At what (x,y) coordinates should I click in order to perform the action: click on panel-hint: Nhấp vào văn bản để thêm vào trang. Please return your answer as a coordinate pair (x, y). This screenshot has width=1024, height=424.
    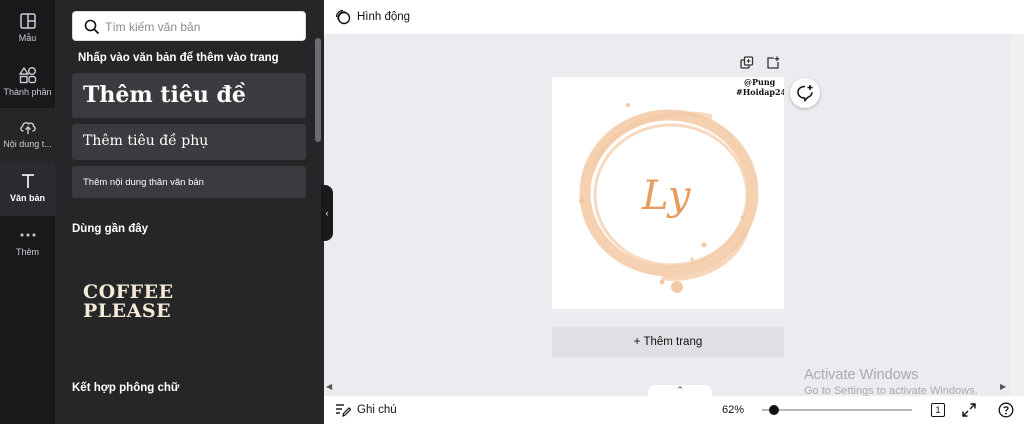
    Looking at the image, I should click on (178, 58).